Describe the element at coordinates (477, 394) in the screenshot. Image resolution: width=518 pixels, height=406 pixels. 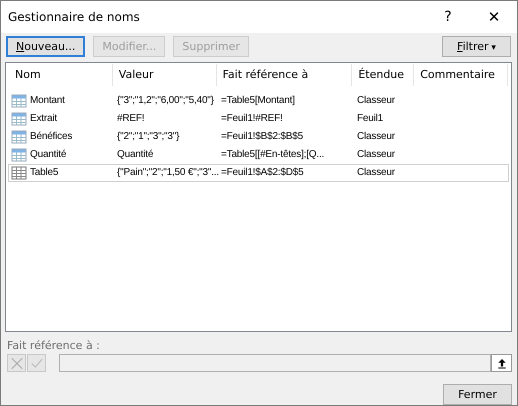
I see `close-dialog-button: Fermer` at that location.